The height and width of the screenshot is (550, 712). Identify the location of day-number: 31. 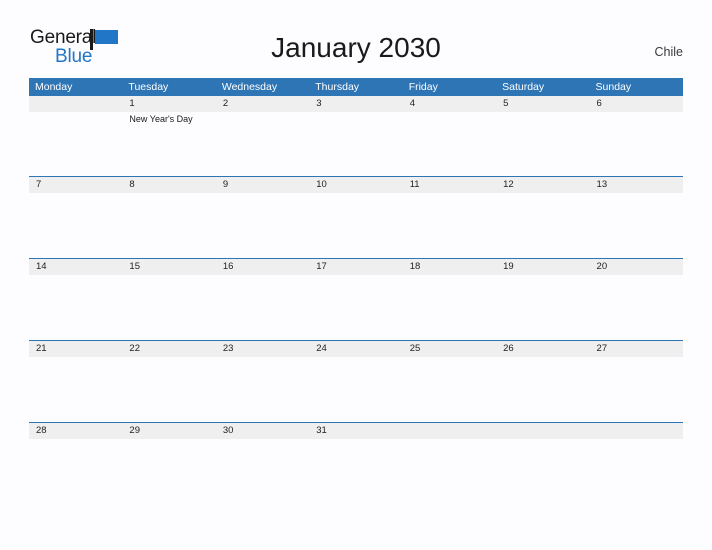
(355, 431).